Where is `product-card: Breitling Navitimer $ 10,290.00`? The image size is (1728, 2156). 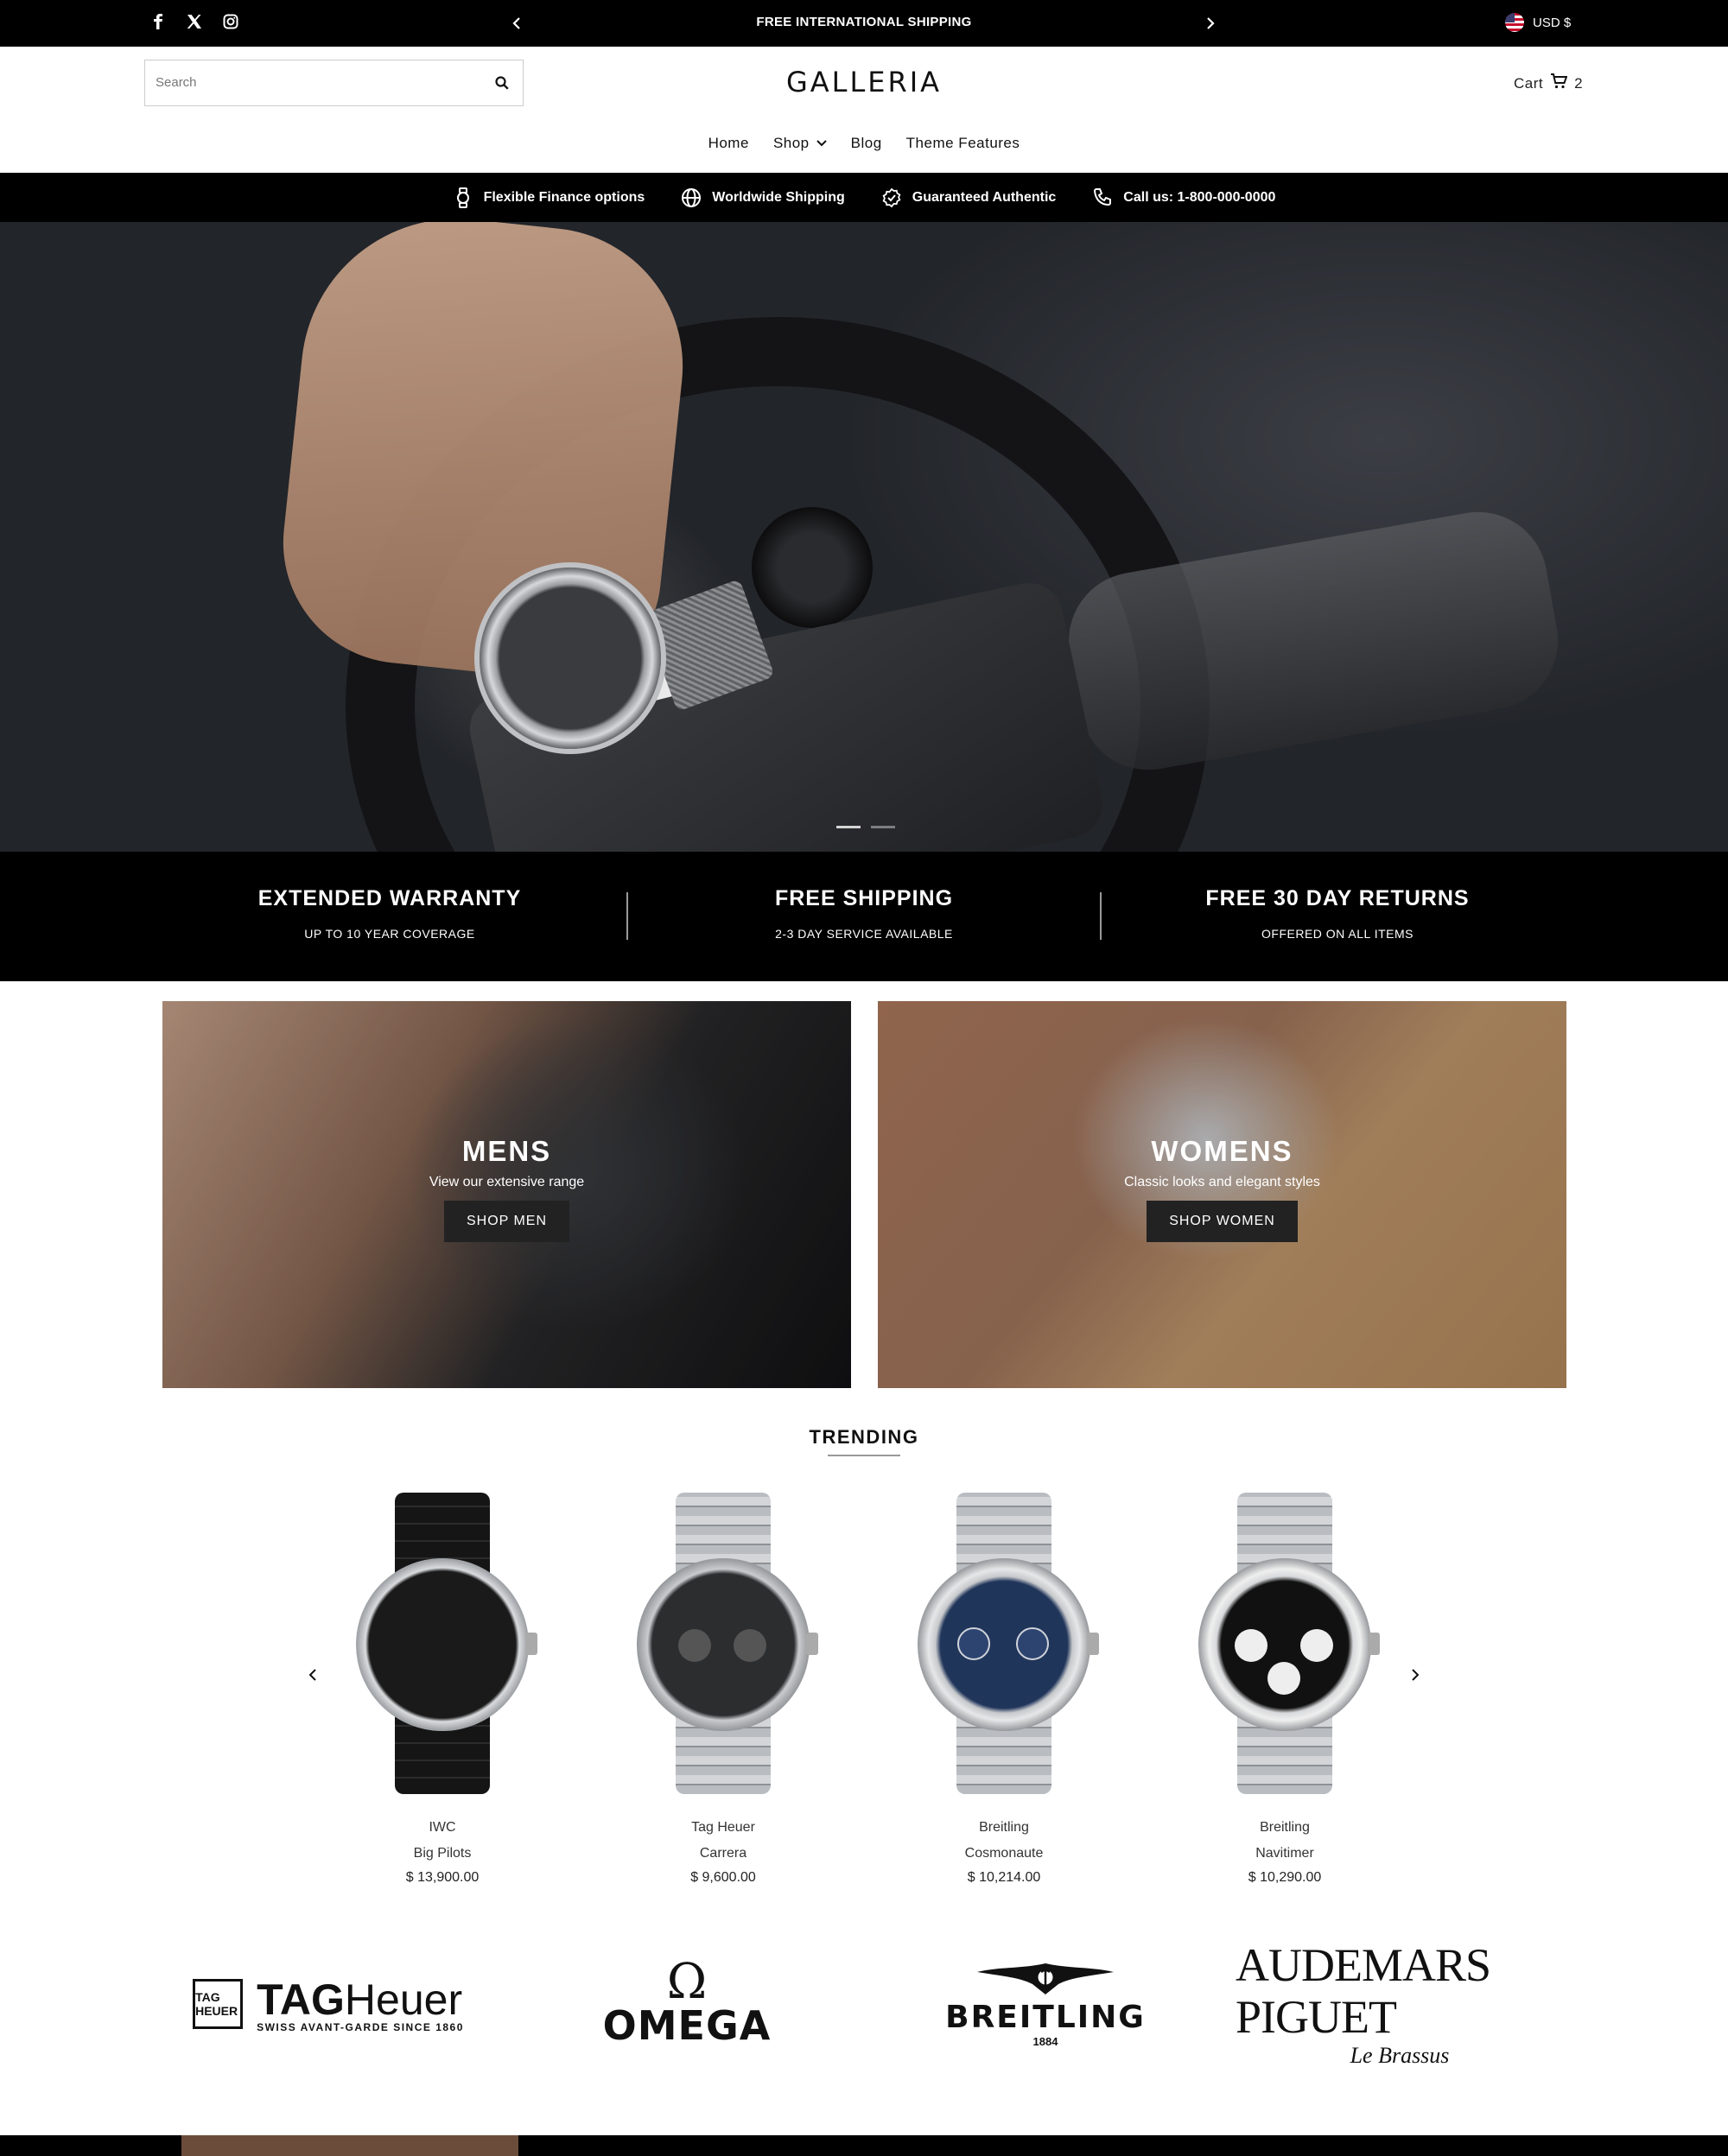
product-card: Breitling Navitimer $ 10,290.00 is located at coordinates (1284, 1686).